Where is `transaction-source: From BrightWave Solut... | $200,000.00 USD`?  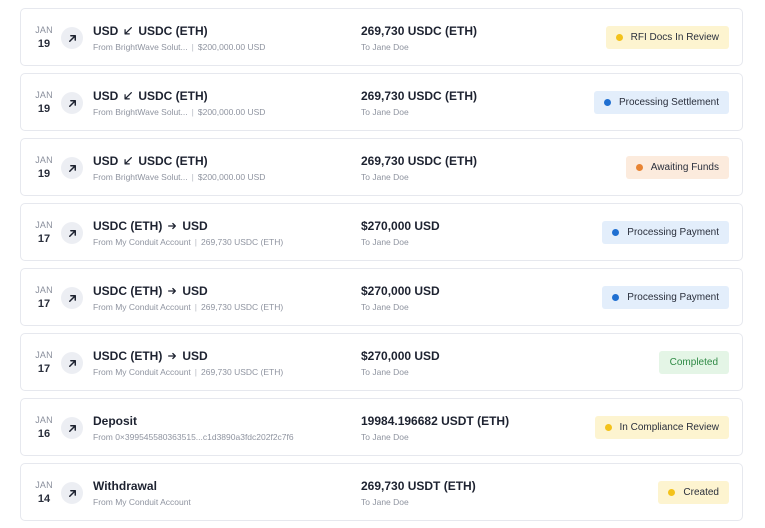 transaction-source: From BrightWave Solut... | $200,000.00 USD is located at coordinates (179, 112).